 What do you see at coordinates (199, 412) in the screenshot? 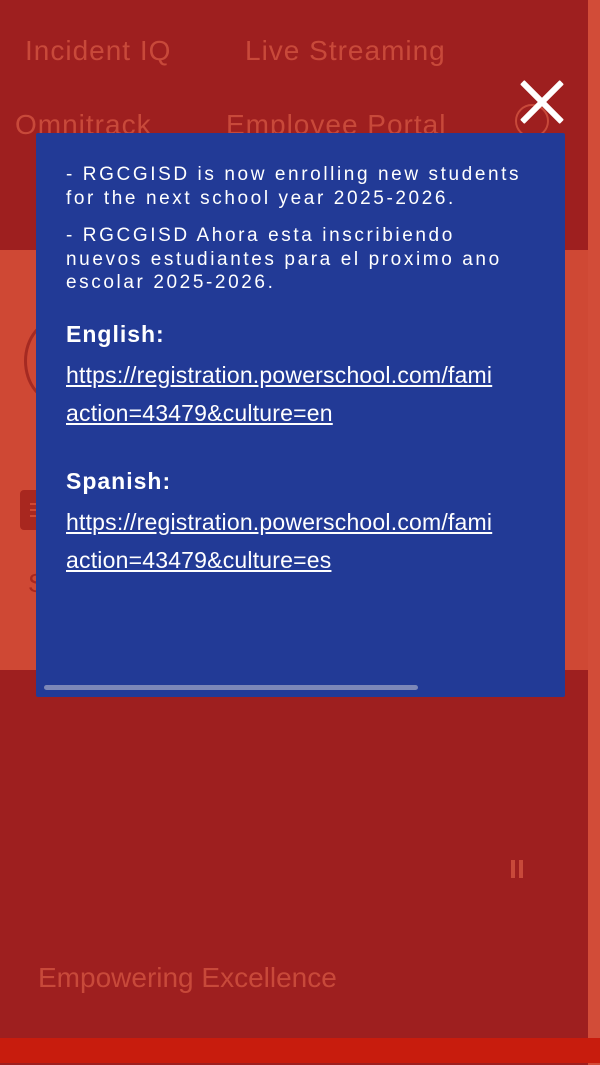
I see `english-link-line-2: action=43479&culture=en` at bounding box center [199, 412].